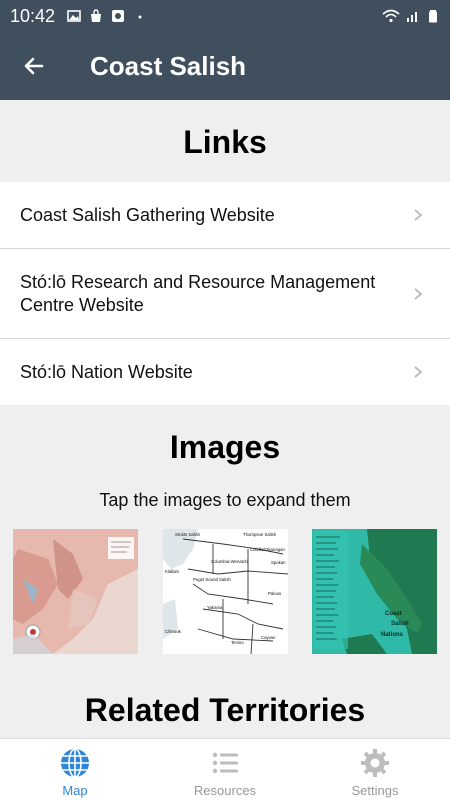 This screenshot has width=450, height=800. I want to click on map-label: Nations, so click(392, 635).